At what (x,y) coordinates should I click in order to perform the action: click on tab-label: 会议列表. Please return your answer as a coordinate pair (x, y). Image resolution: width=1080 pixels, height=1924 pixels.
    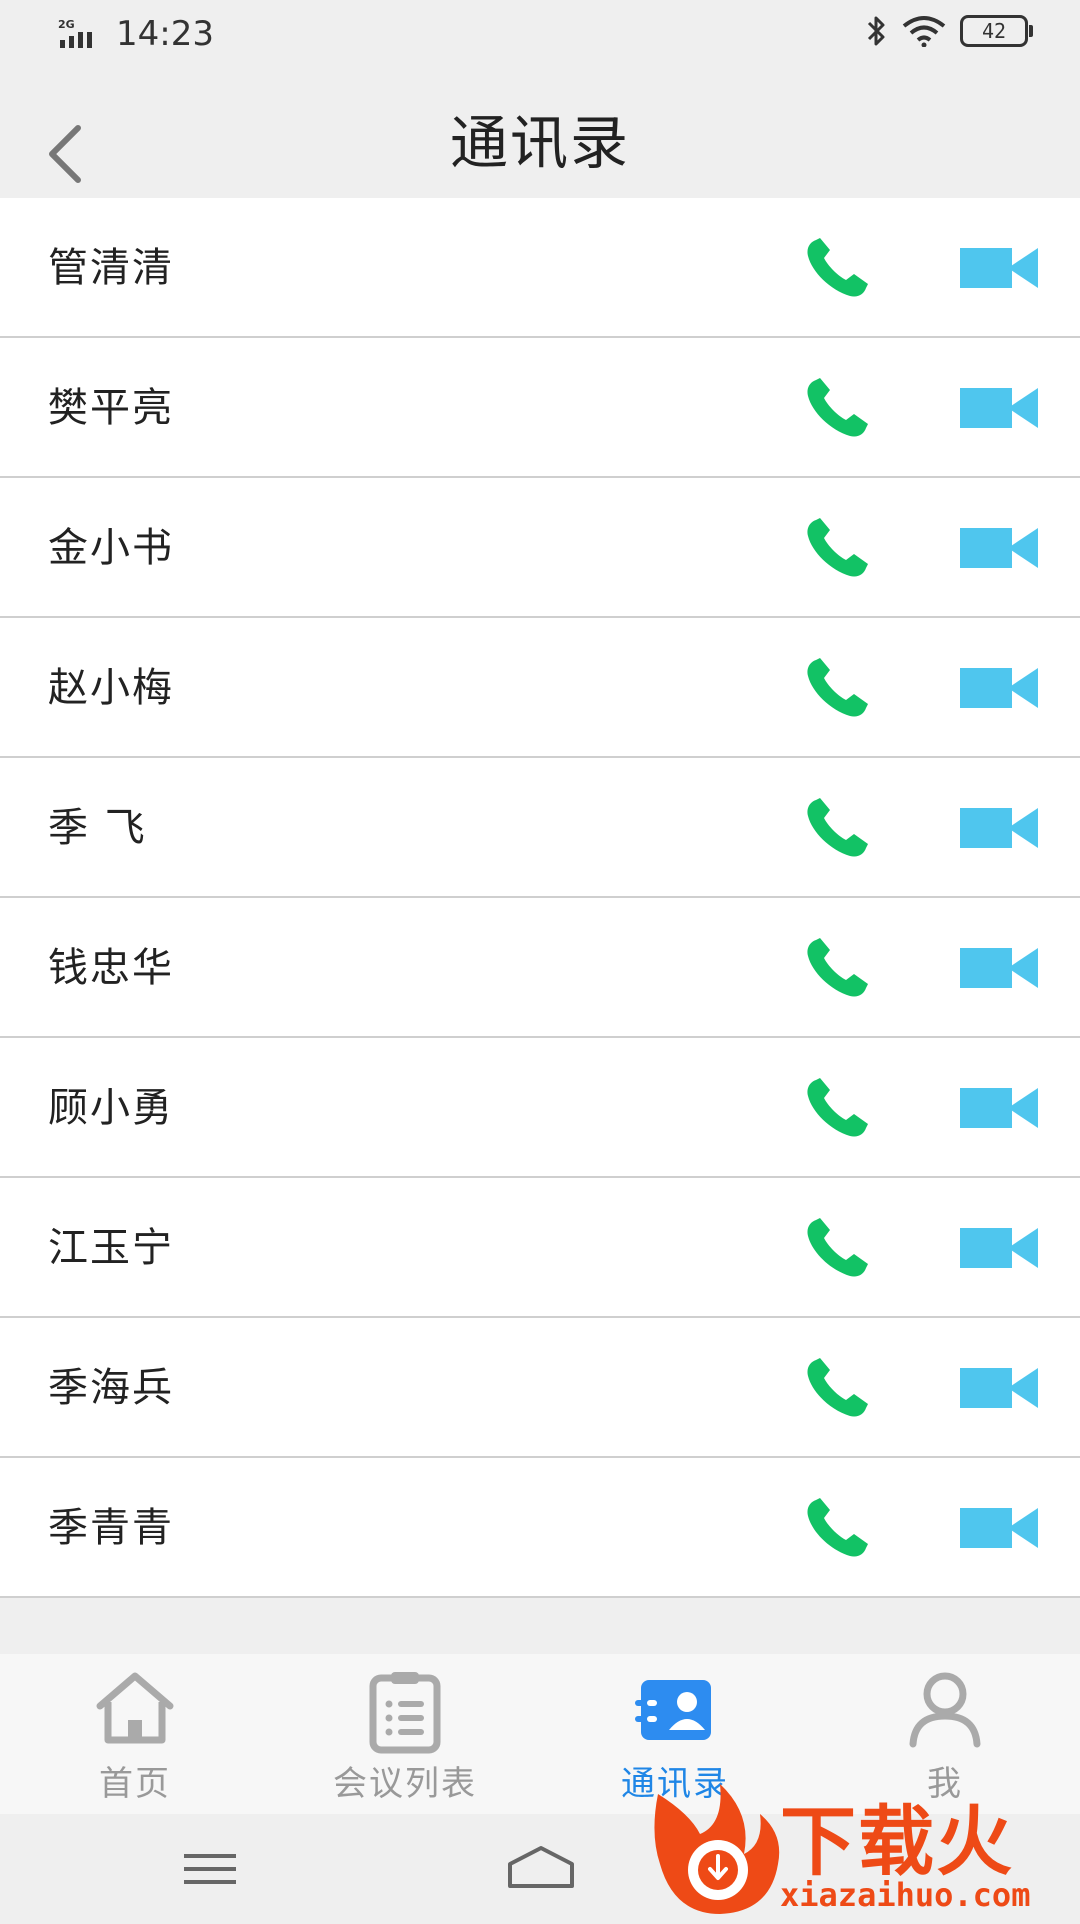
    Looking at the image, I should click on (405, 1784).